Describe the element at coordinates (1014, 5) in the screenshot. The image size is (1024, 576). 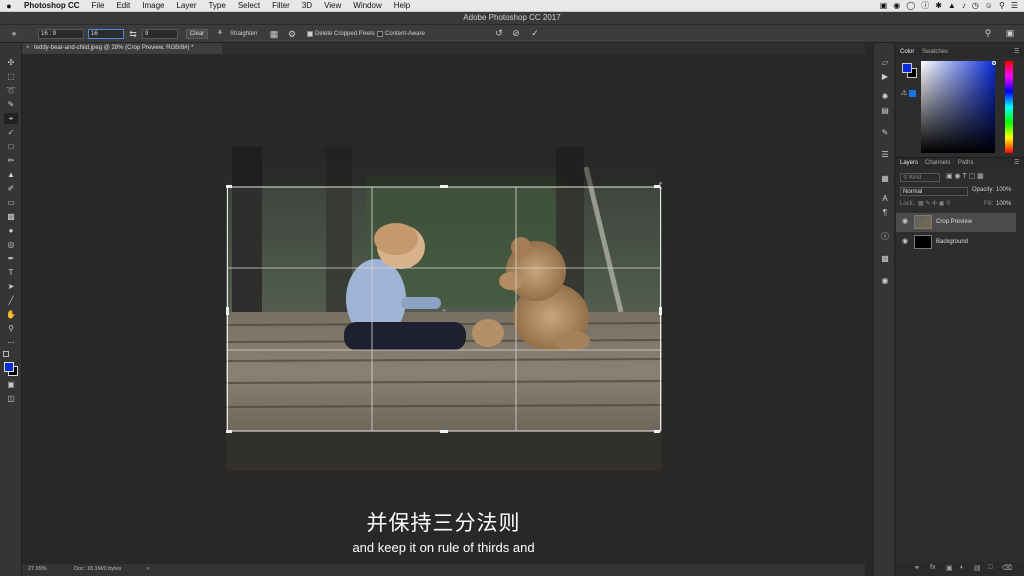
I see `menu-icon: ☰` at that location.